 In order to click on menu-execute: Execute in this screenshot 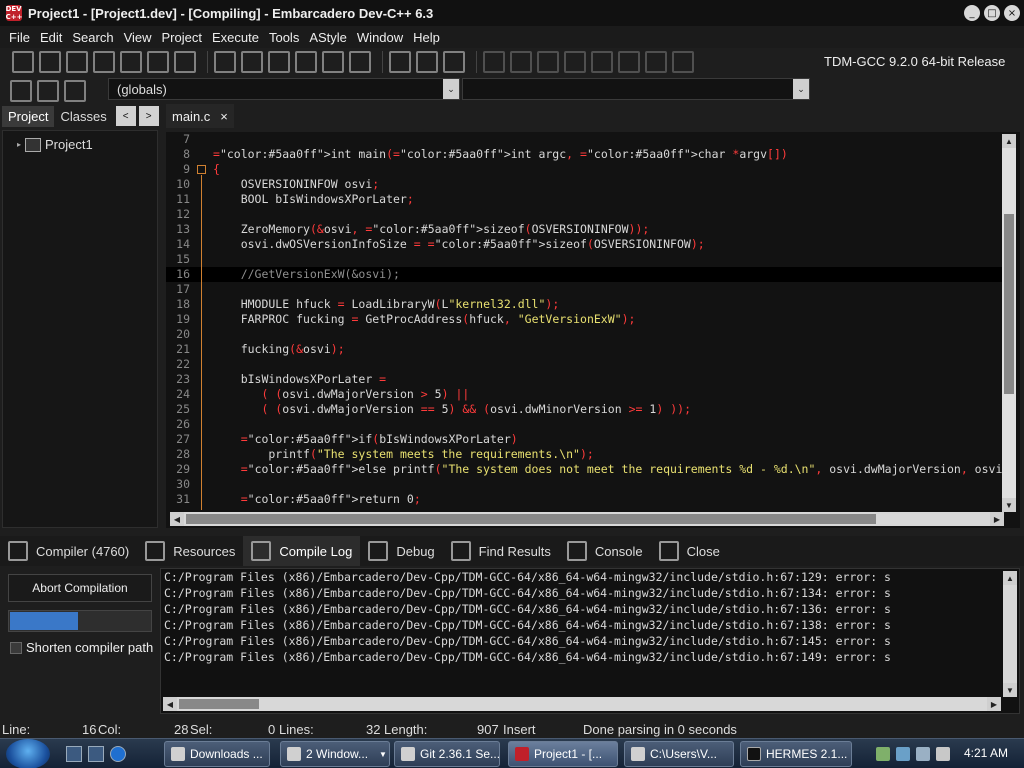, I will do `click(235, 37)`.